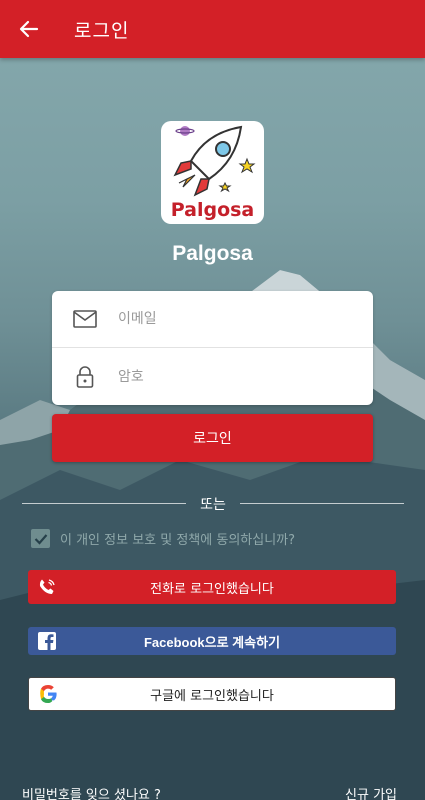 The width and height of the screenshot is (425, 800). Describe the element at coordinates (322, 503) in the screenshot. I see `divider-right` at that location.